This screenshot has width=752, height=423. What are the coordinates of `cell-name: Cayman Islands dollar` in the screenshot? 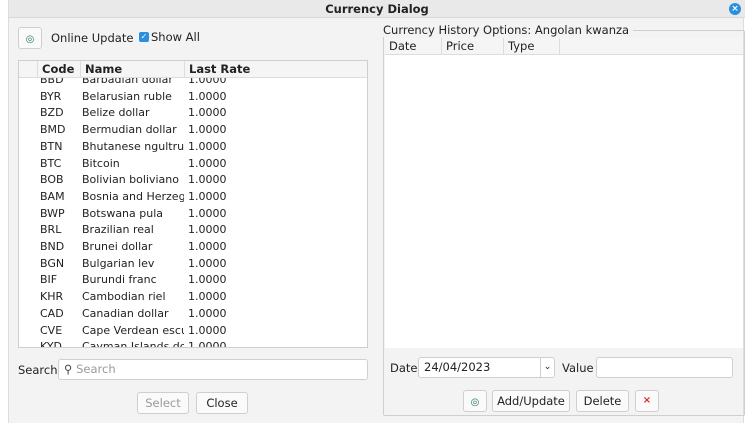 It's located at (133, 343).